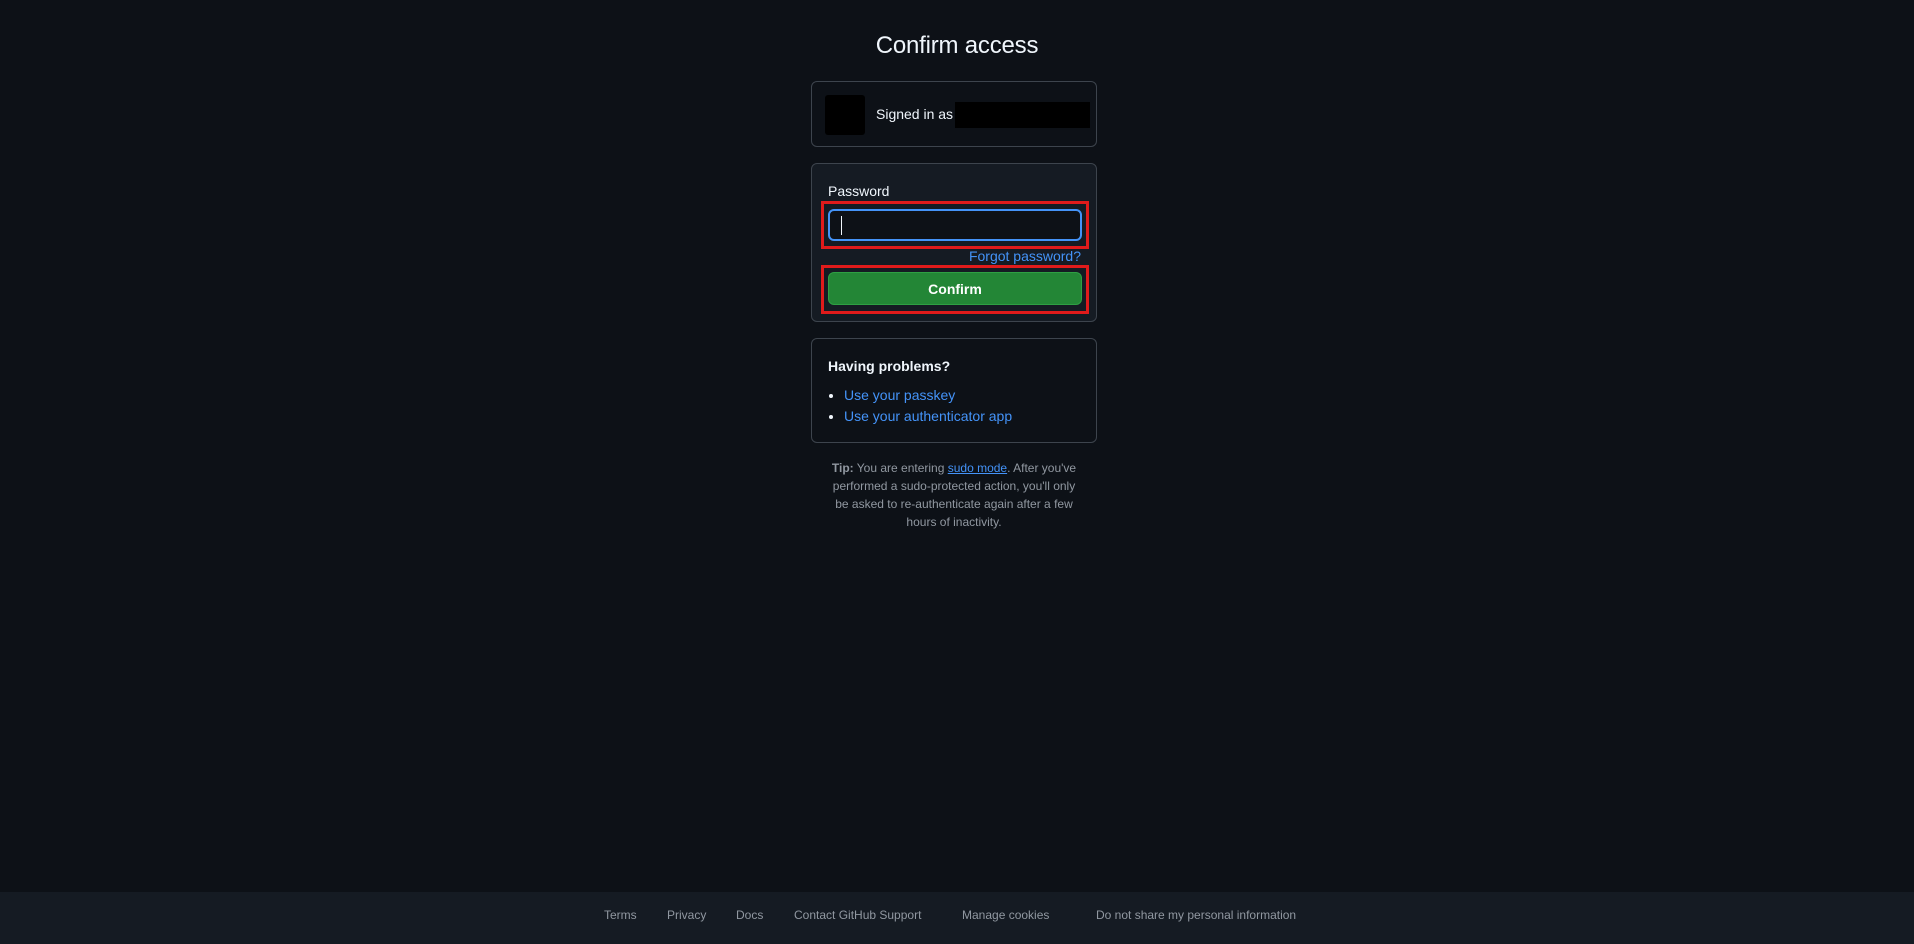 The width and height of the screenshot is (1914, 944). I want to click on footer-privacy-link: Privacy, so click(686, 915).